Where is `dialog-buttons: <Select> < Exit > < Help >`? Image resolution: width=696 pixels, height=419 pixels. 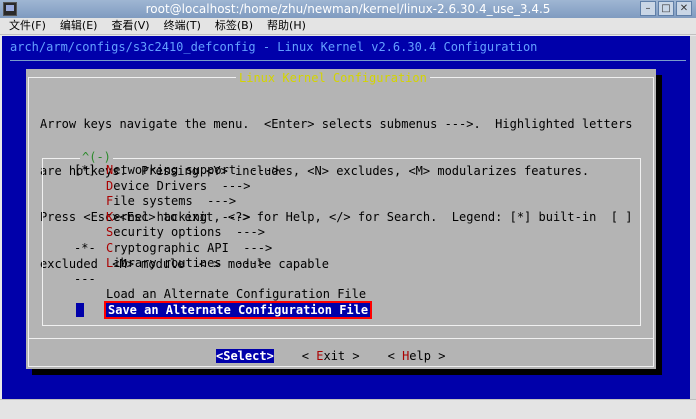 dialog-buttons: <Select> < Exit > < Help > is located at coordinates (330, 356).